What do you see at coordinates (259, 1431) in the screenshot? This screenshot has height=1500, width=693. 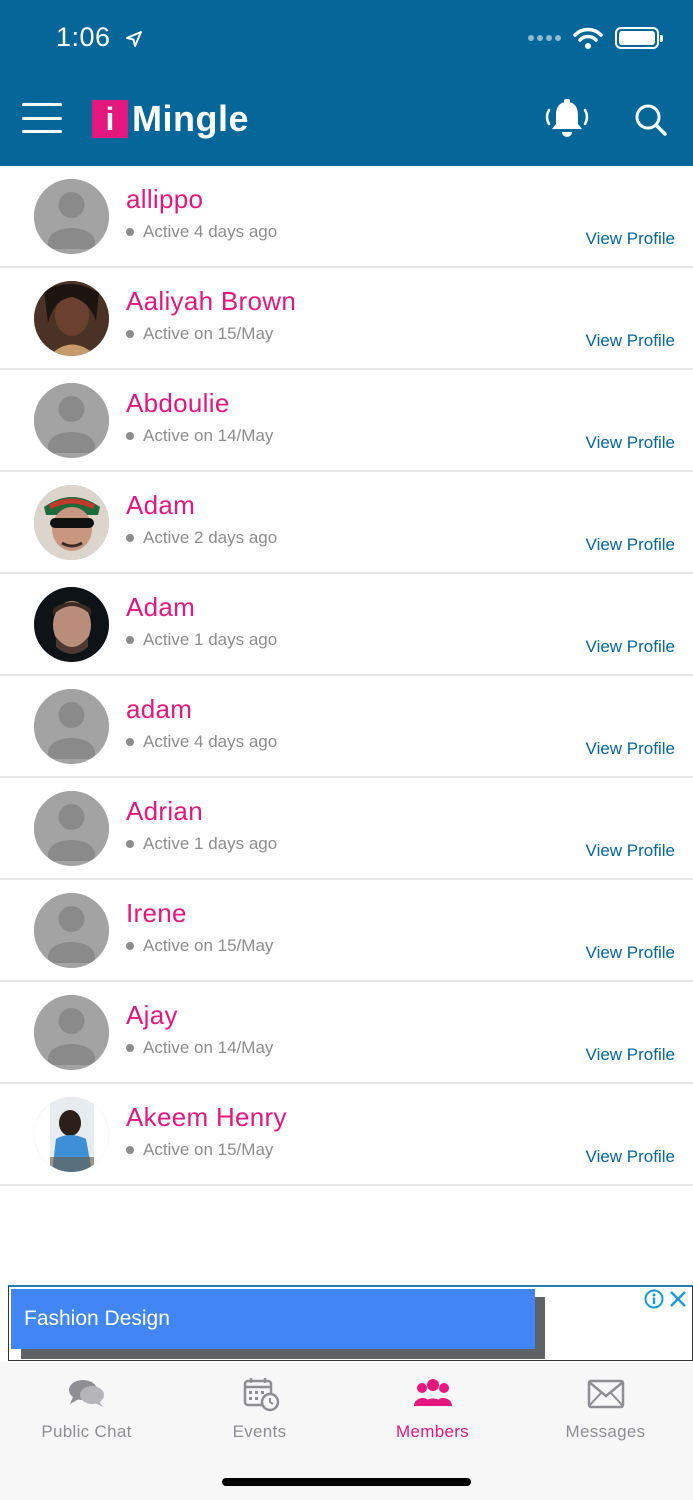 I see `tab-label: Events` at bounding box center [259, 1431].